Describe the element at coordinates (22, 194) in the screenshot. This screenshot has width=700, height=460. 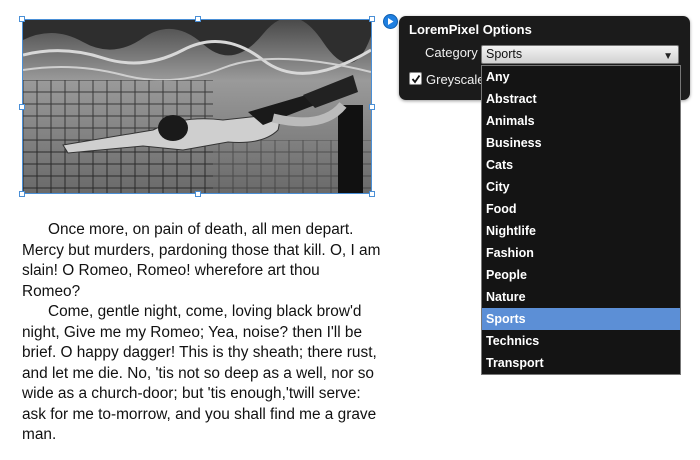
I see `resize-handle-sw` at that location.